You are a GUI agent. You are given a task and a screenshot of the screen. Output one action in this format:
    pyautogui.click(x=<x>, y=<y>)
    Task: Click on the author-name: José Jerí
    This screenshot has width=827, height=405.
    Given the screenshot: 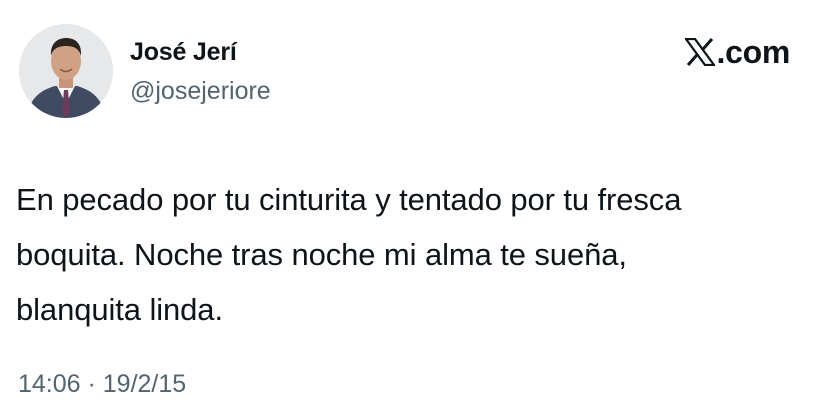 What is the action you would take?
    pyautogui.click(x=183, y=52)
    